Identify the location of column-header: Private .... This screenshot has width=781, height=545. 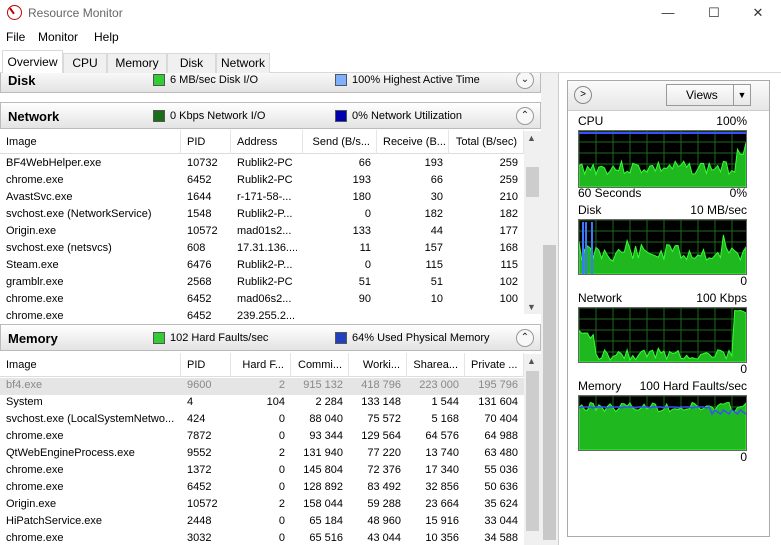
(494, 365).